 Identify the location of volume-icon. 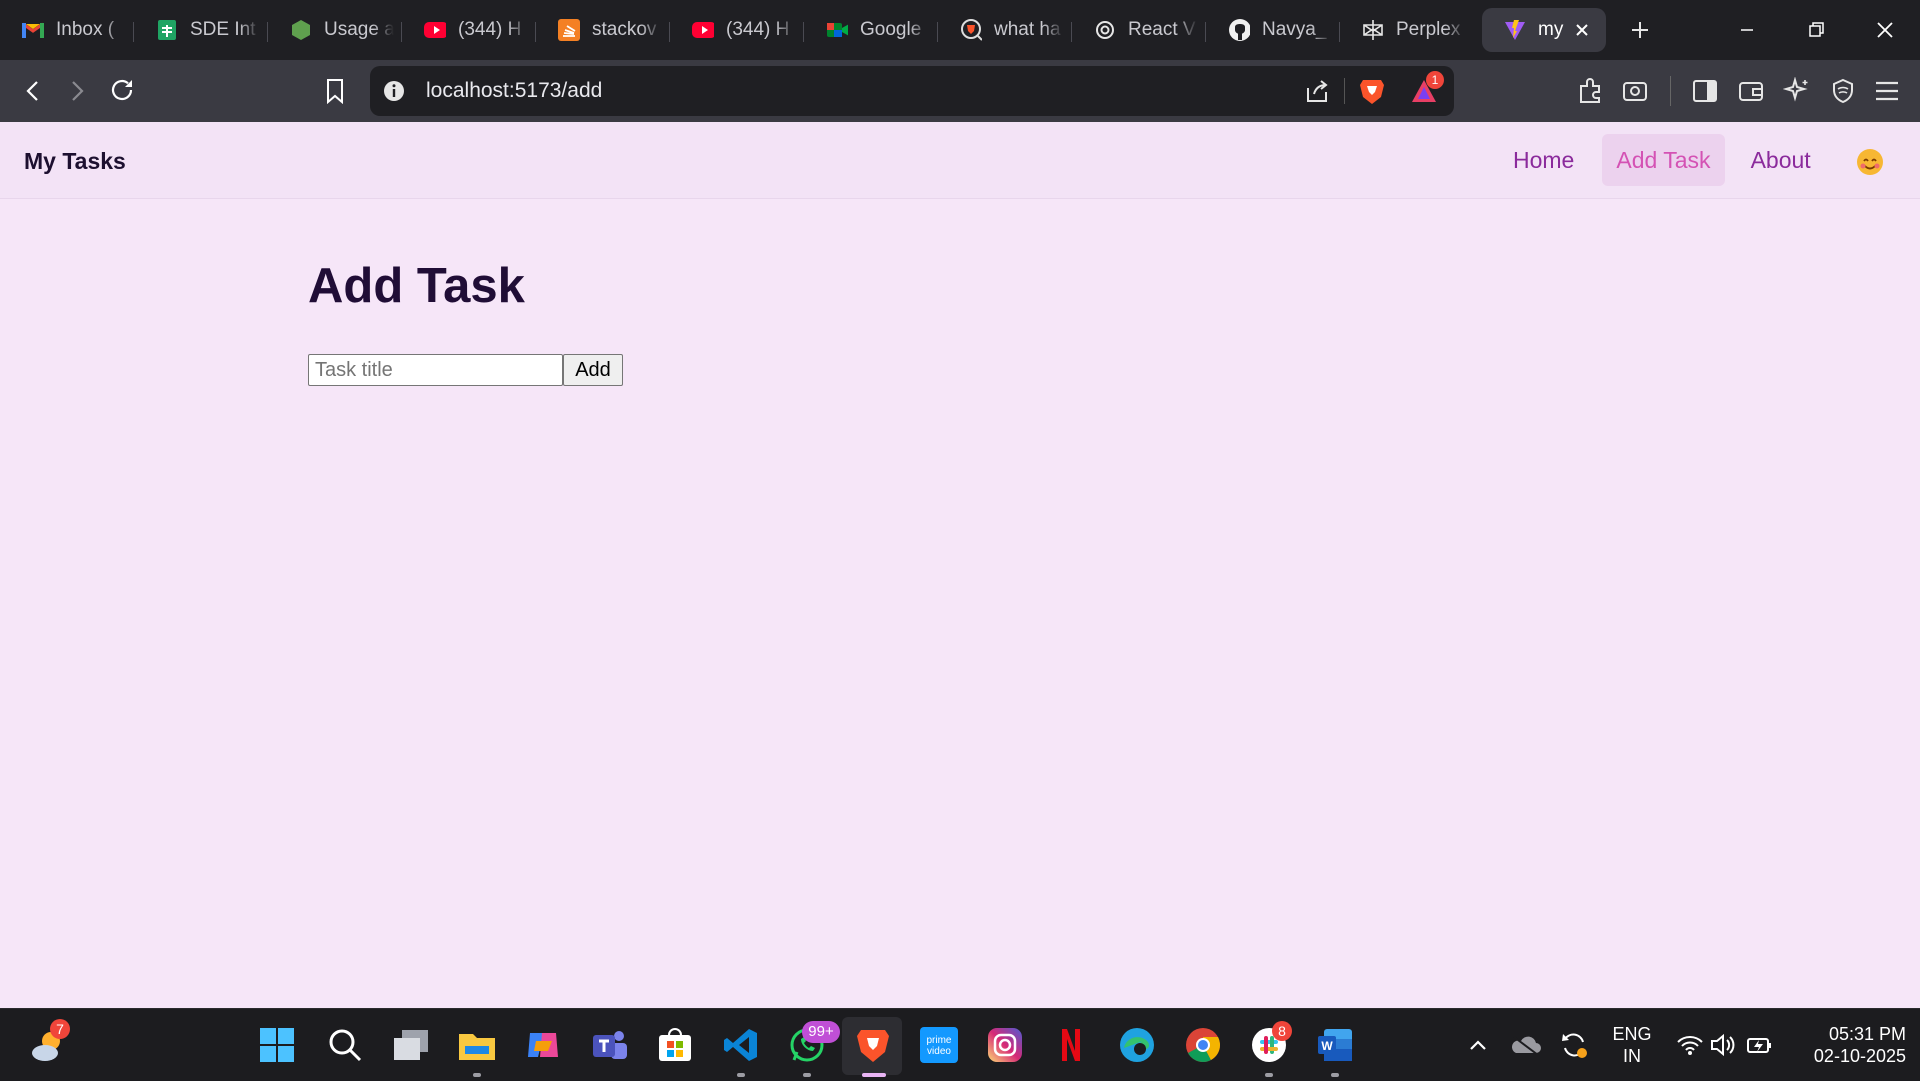
(1724, 1045).